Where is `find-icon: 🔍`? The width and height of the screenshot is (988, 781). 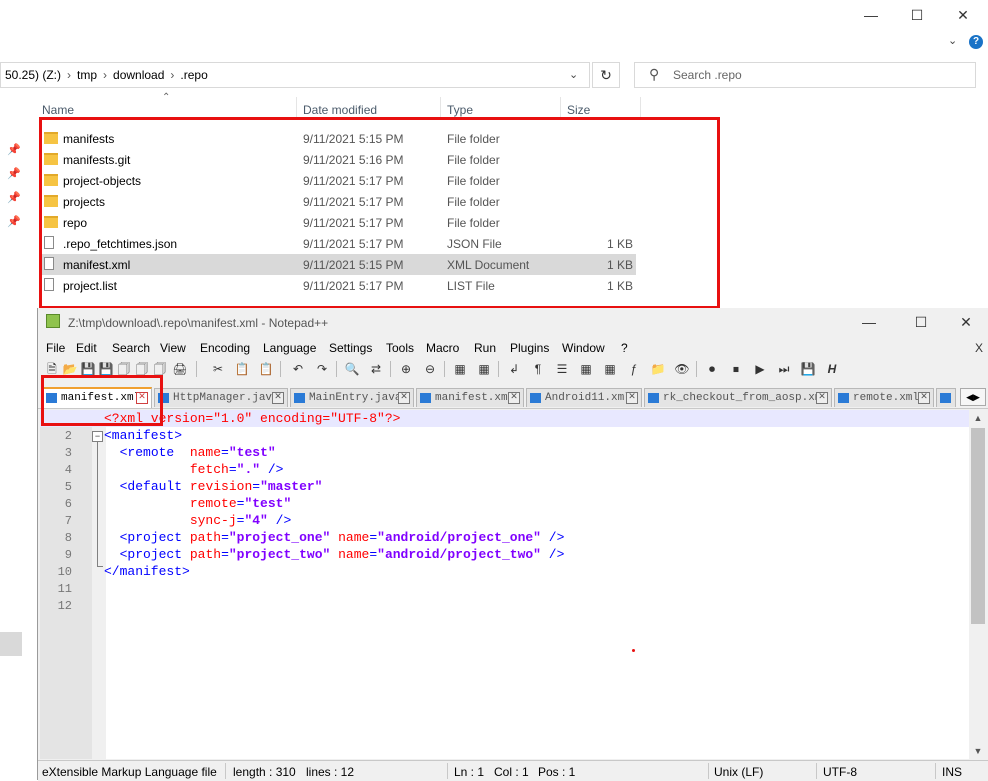 find-icon: 🔍 is located at coordinates (352, 369).